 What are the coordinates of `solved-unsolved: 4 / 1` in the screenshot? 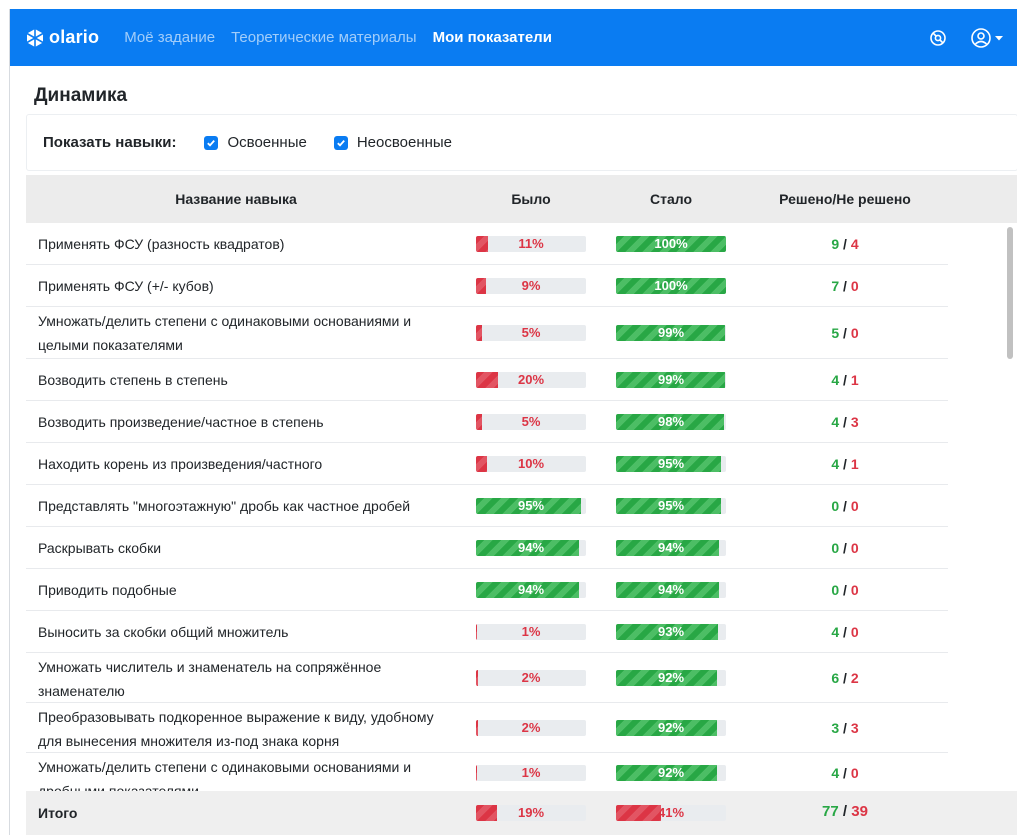 It's located at (845, 464).